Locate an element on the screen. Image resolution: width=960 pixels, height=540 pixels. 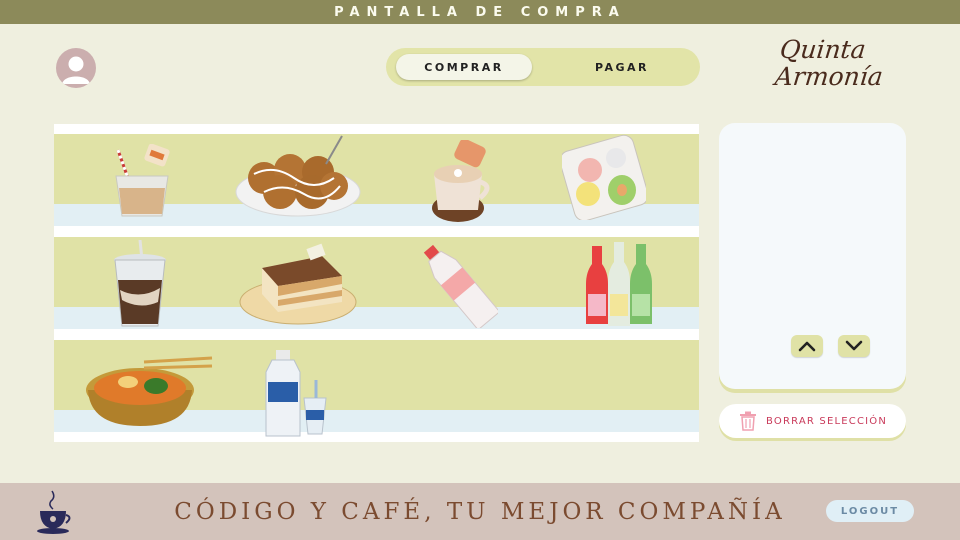
footer: CÓDIGO Y CAFÉ, TU MEJOR COMPAÑÍA LOGOUT is located at coordinates (480, 511).